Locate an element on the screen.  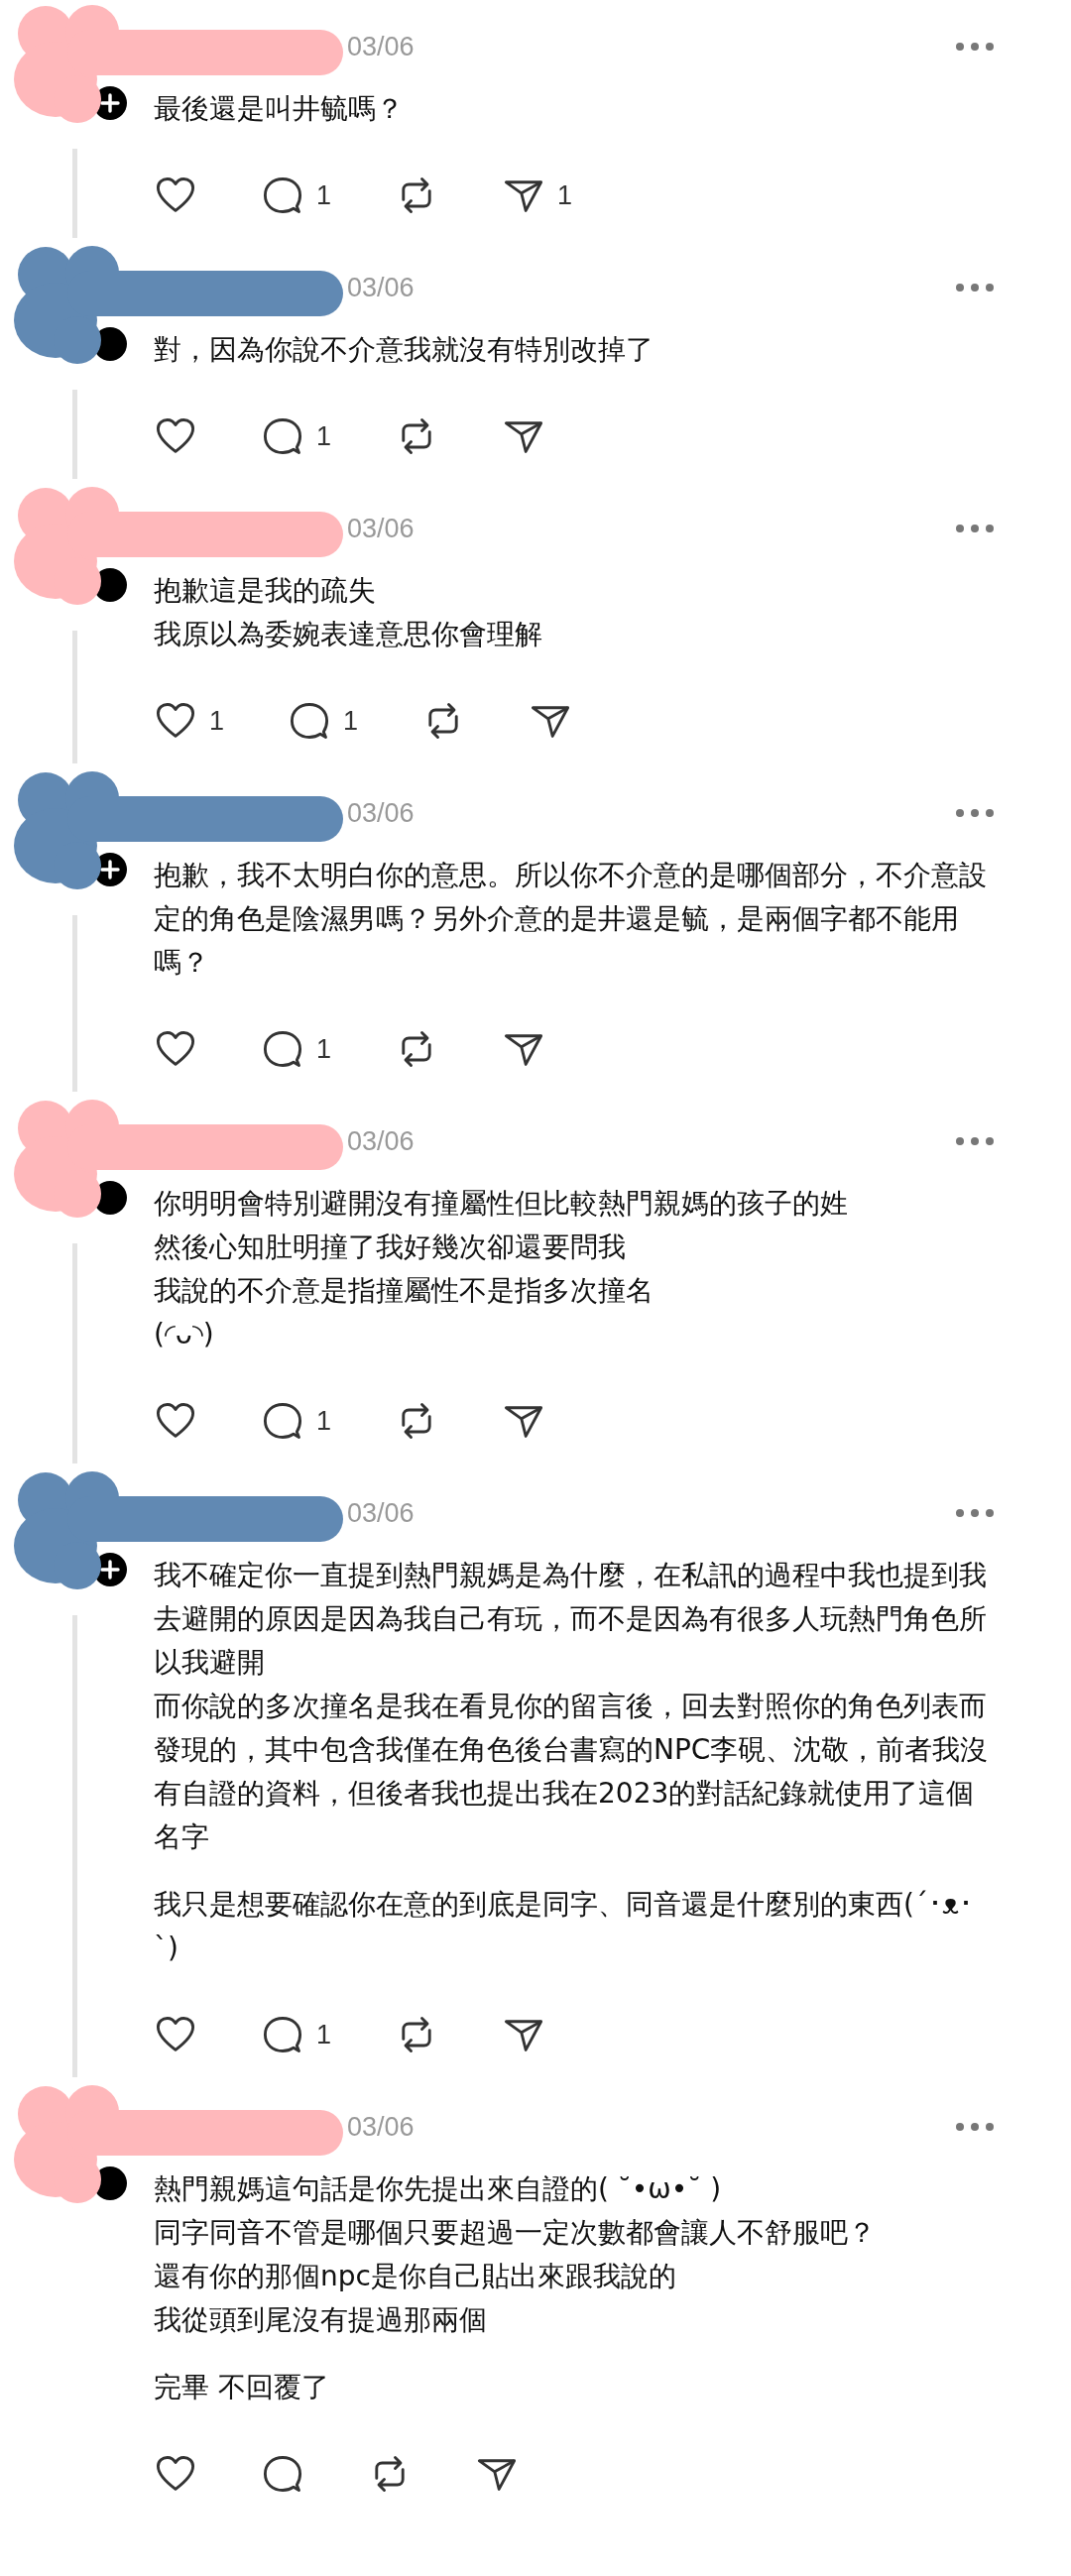
post-text: 你明明會特別避開沒有撞屬性但比較熱門親媽的孩子的姓 is located at coordinates (501, 1204).